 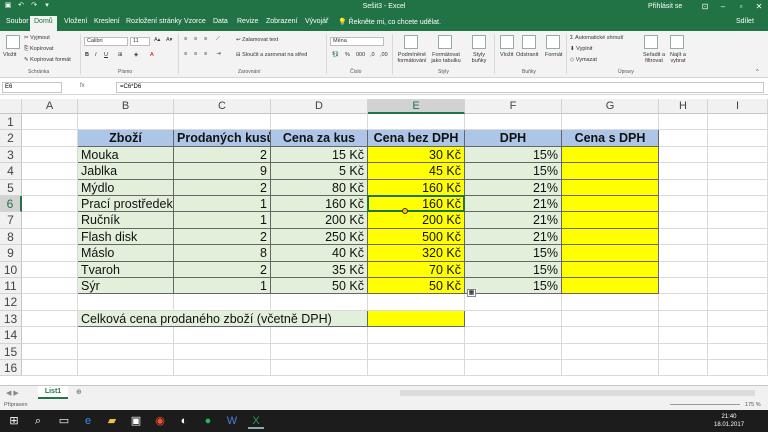 I want to click on paste-button: Vložit, so click(x=9, y=55).